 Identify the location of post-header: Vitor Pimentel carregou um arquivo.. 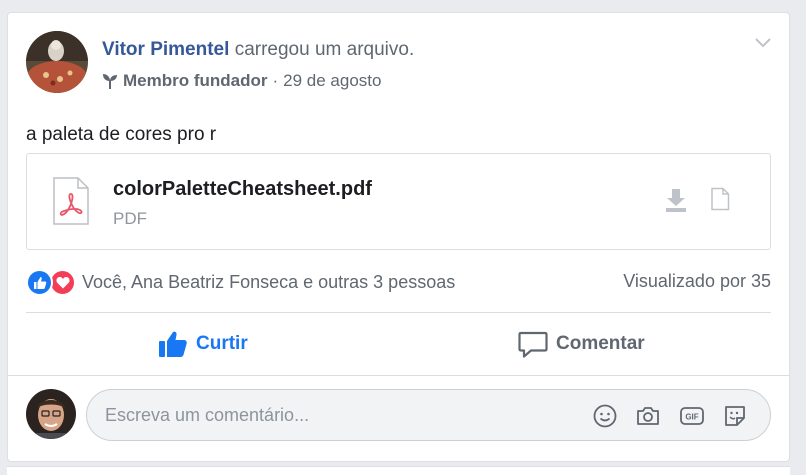
(258, 50).